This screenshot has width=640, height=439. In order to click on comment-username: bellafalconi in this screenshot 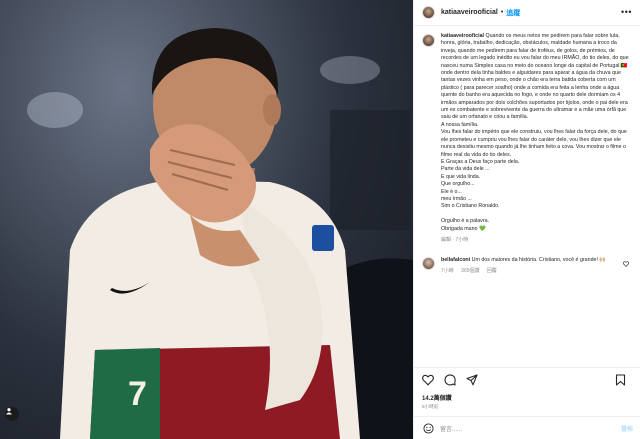, I will do `click(455, 260)`.